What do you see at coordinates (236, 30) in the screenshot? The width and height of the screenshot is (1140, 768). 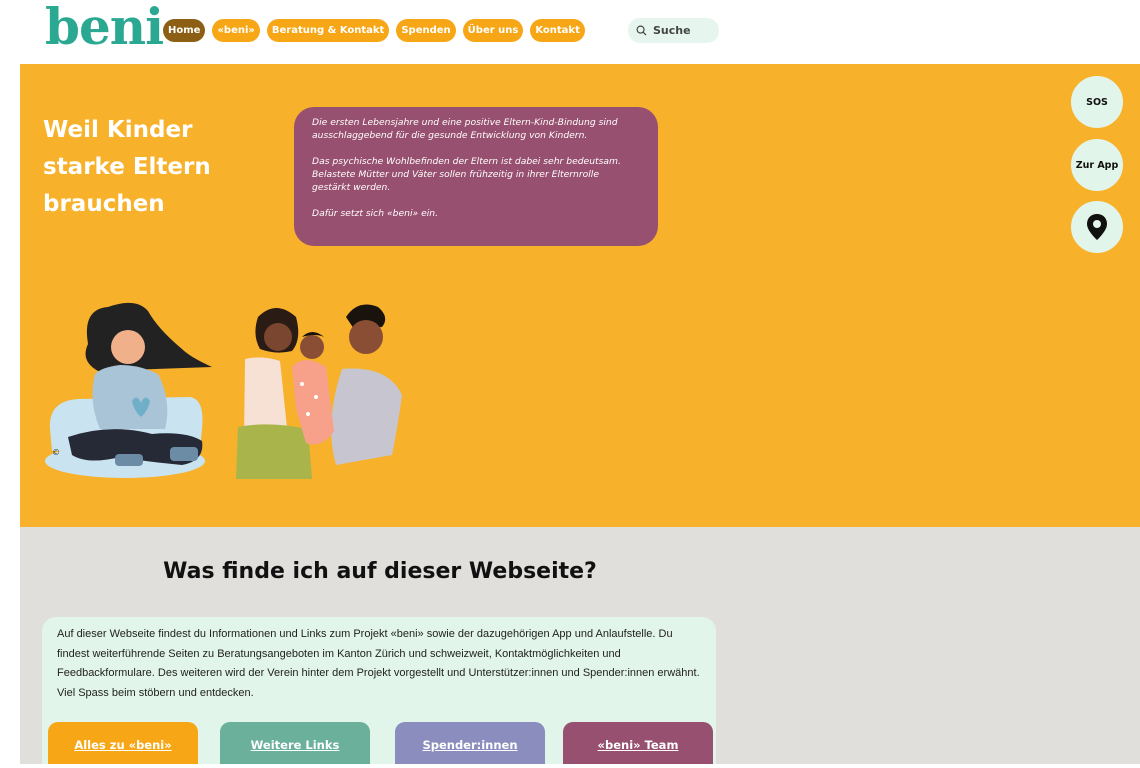 I see `nav-beni: «beni»` at bounding box center [236, 30].